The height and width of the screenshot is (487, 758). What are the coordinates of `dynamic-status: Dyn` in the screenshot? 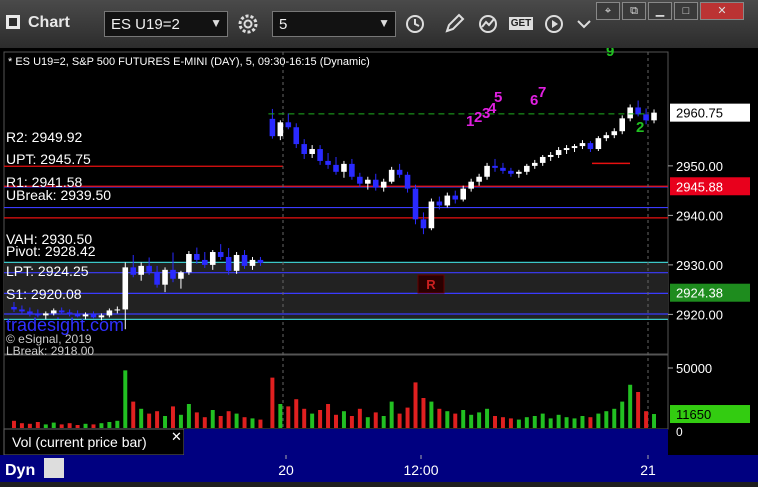 It's located at (20, 470).